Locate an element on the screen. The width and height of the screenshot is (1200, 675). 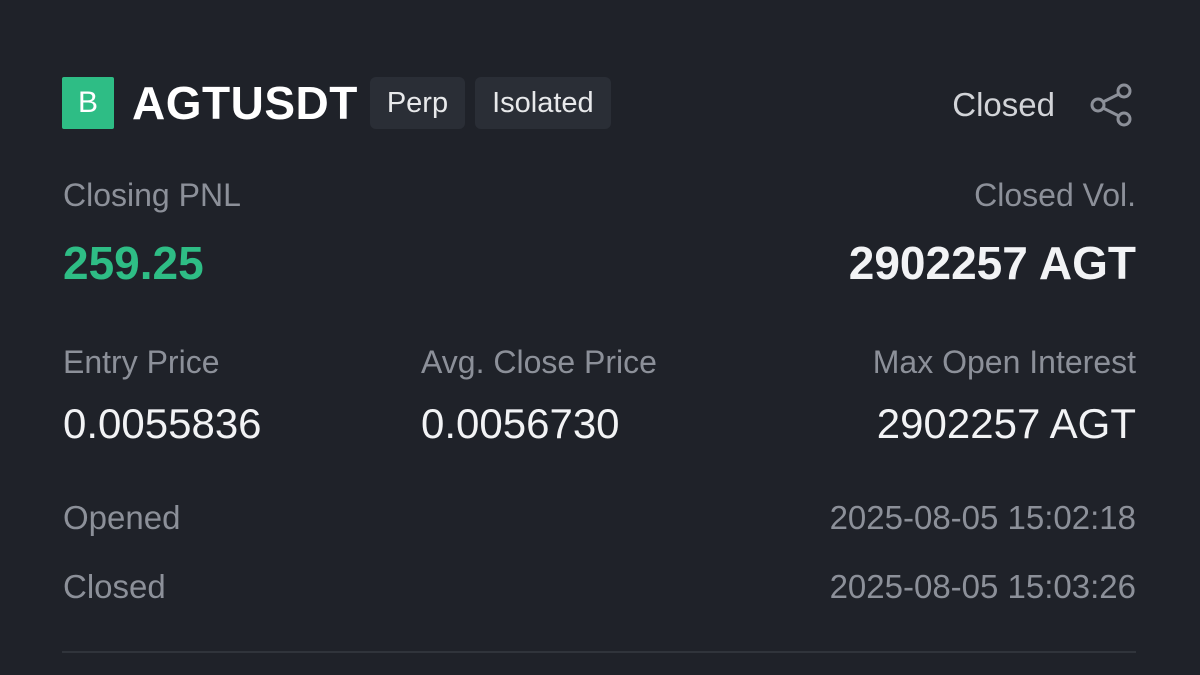
entry-price-label: Entry Price is located at coordinates (141, 362).